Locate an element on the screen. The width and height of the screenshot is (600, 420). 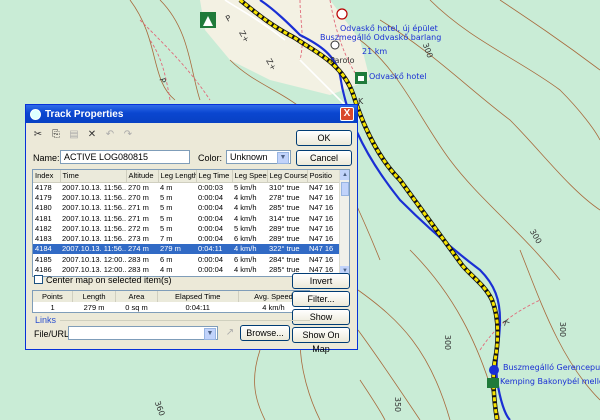
cancel-button: Cancel is located at coordinates (324, 158).